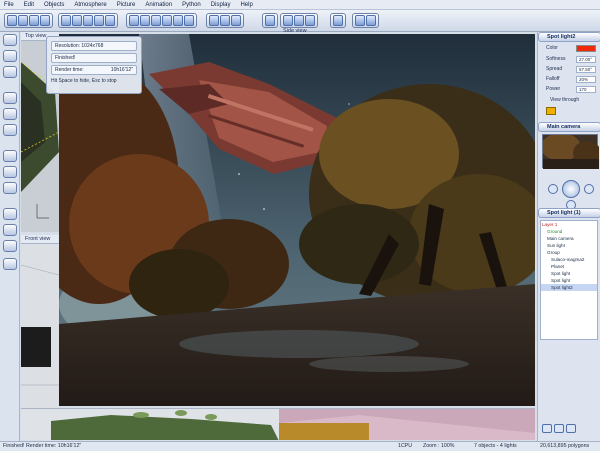 The image size is (600, 451). I want to click on tree-item-planet: Planet, so click(569, 266).